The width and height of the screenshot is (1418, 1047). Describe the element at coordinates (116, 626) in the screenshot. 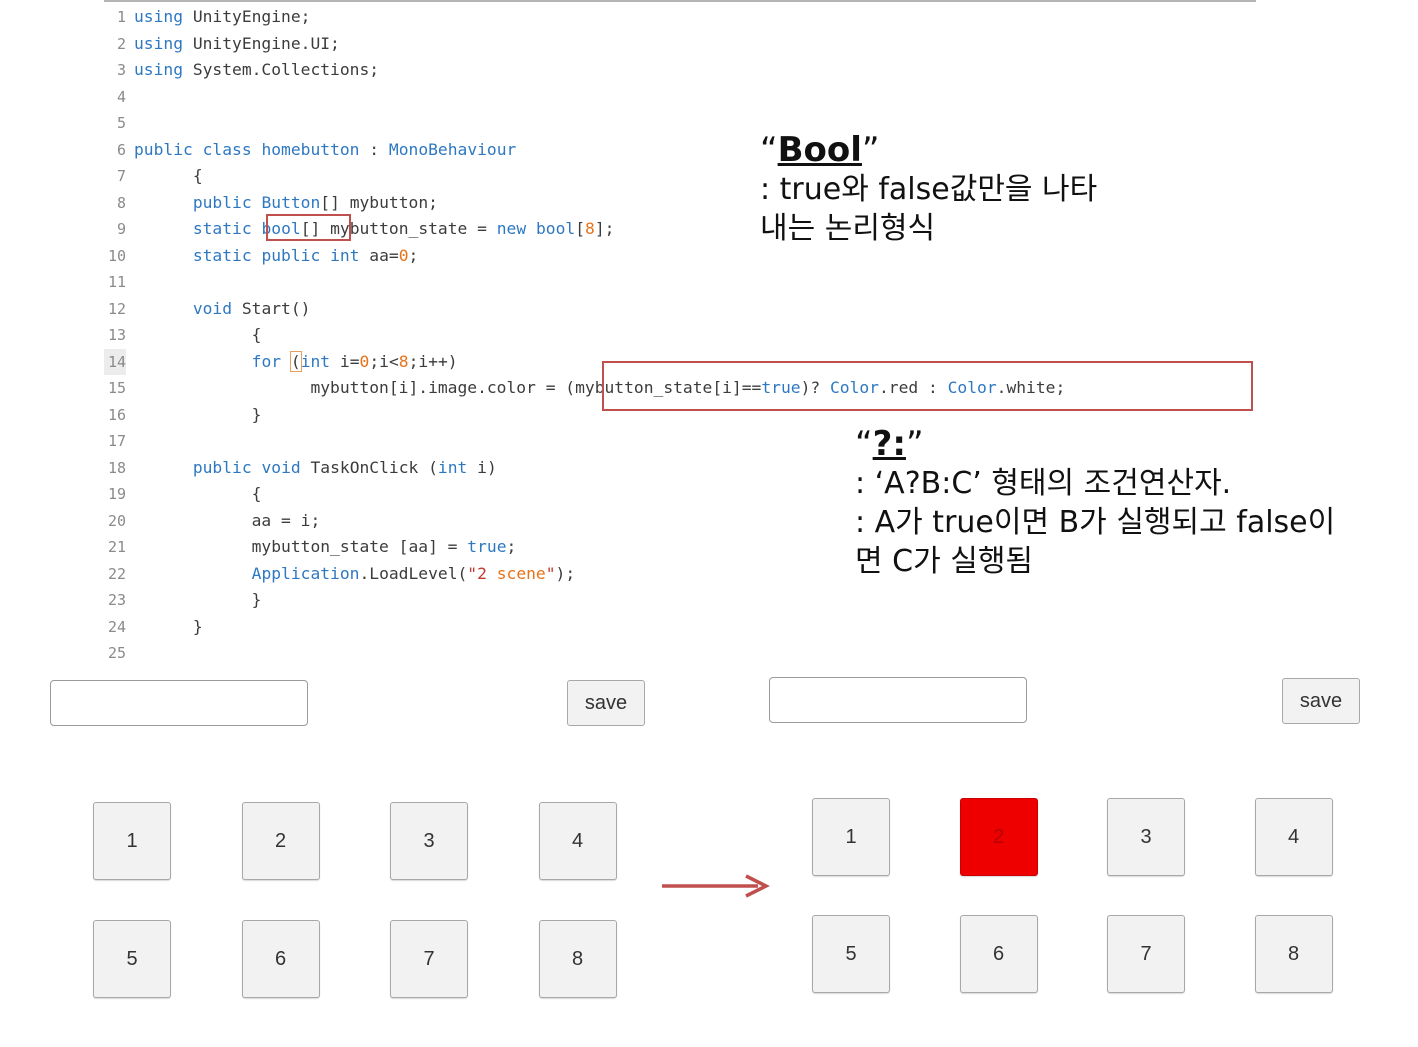

I see `line-number: 24` at that location.